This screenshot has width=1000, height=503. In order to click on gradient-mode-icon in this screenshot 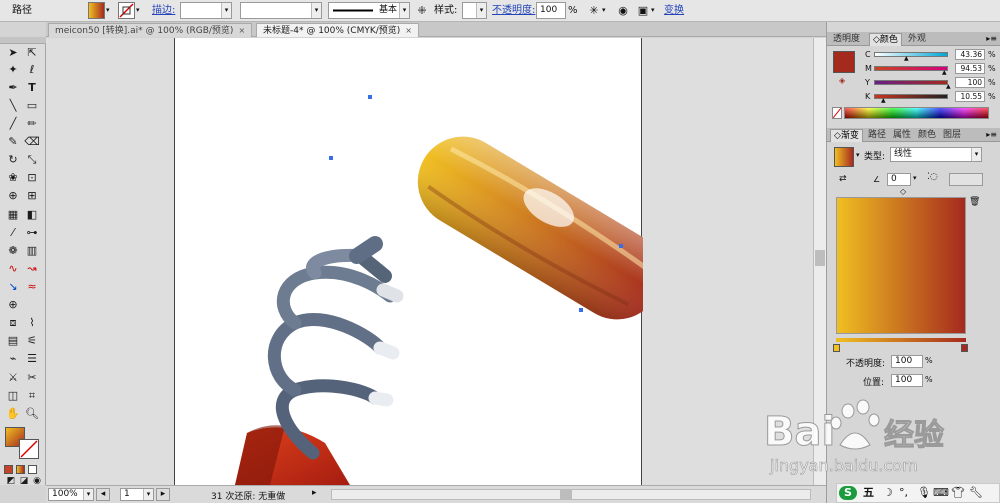, I will do `click(20, 469)`.